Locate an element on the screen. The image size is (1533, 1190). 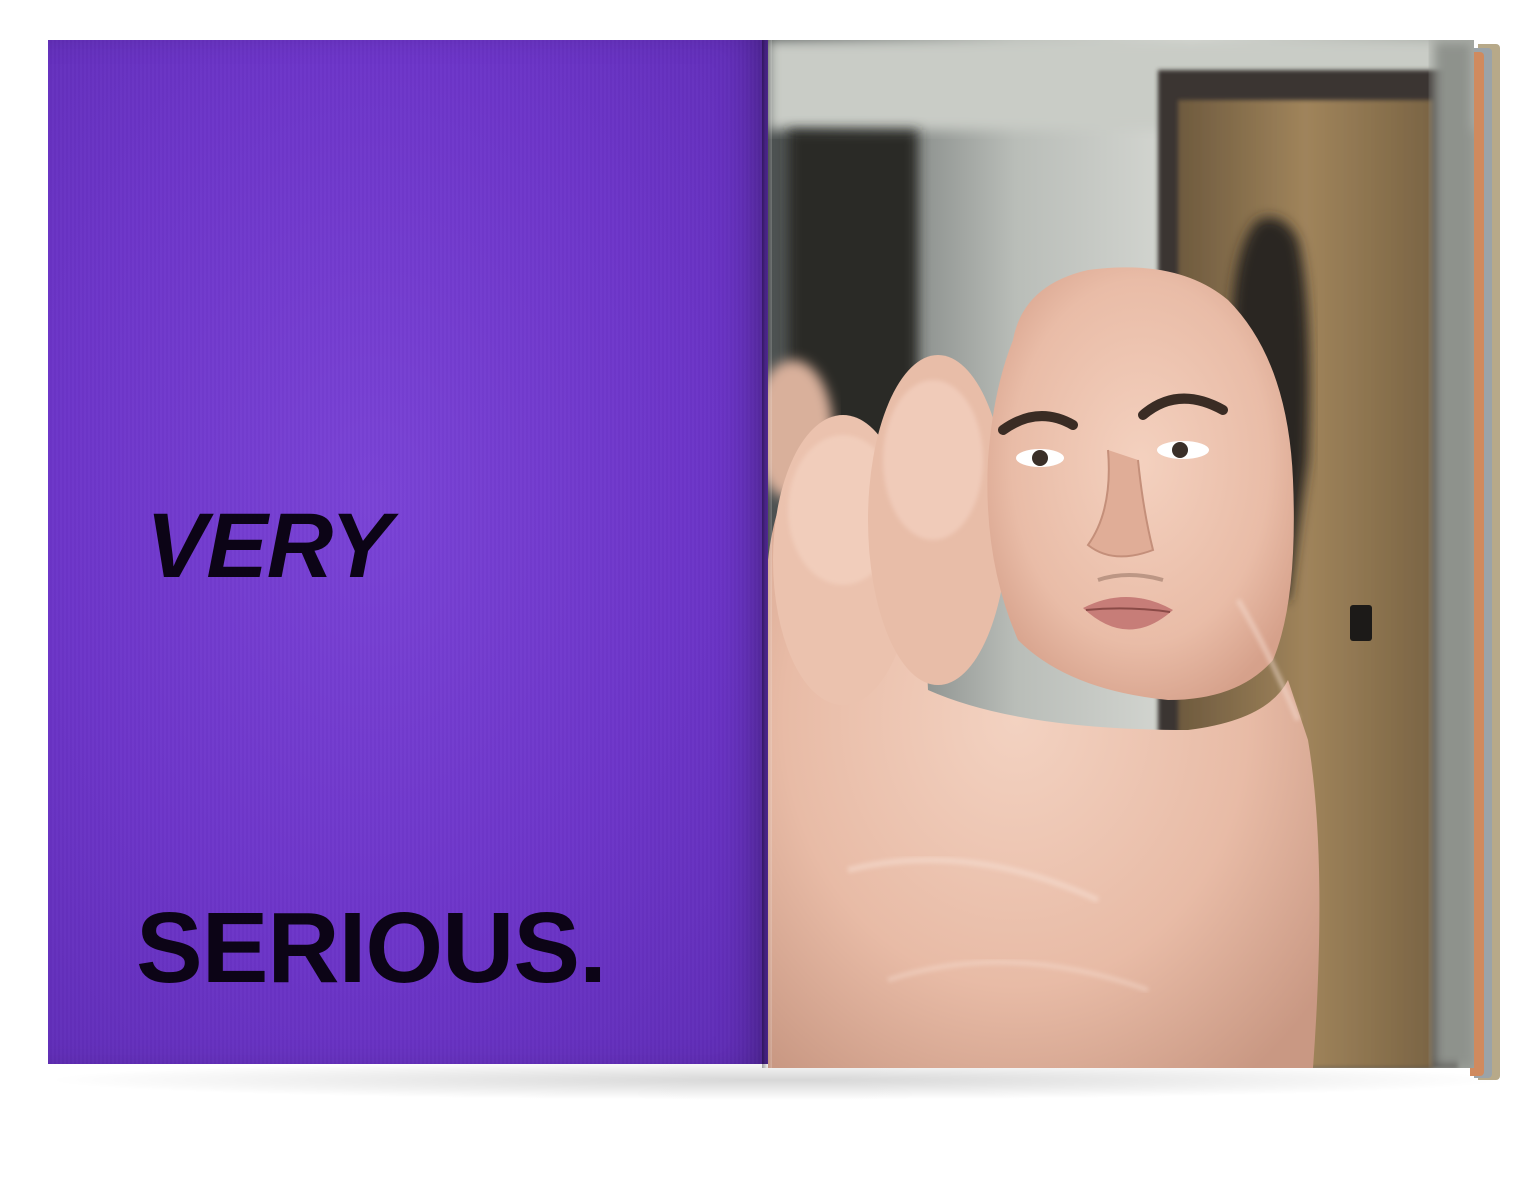
headline-word-very: VERY is located at coordinates (269, 546).